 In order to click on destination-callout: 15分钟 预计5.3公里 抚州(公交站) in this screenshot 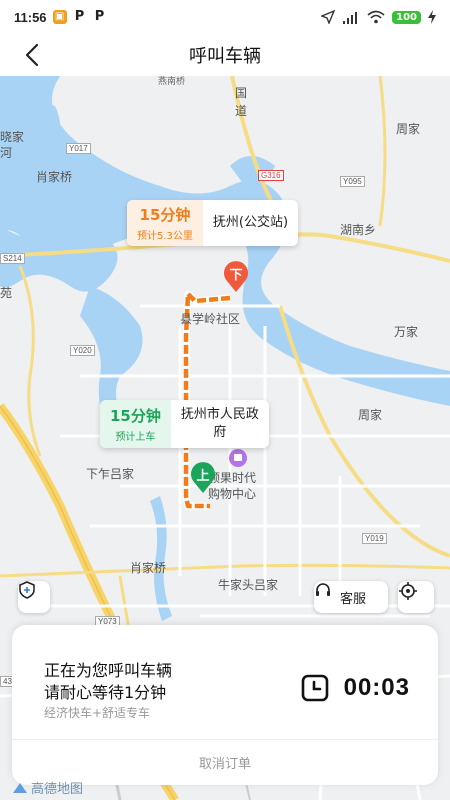, I will do `click(213, 223)`.